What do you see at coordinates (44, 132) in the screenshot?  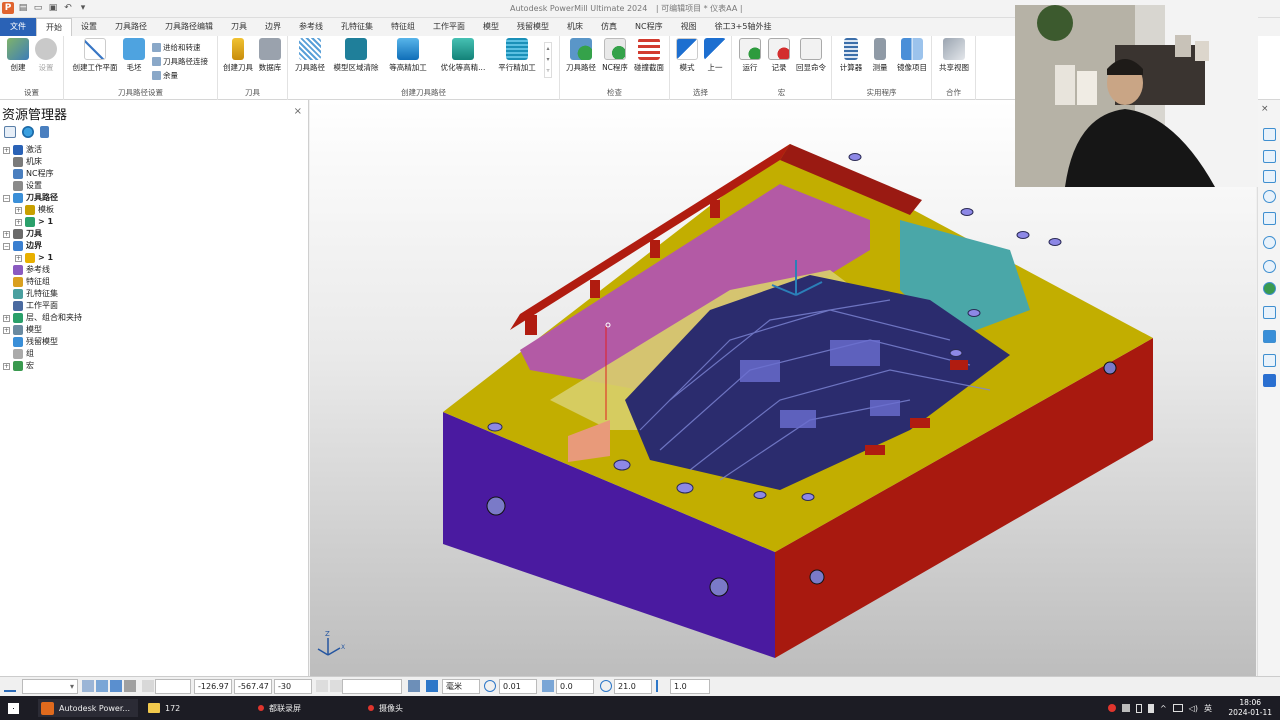 I see `trash-icon` at bounding box center [44, 132].